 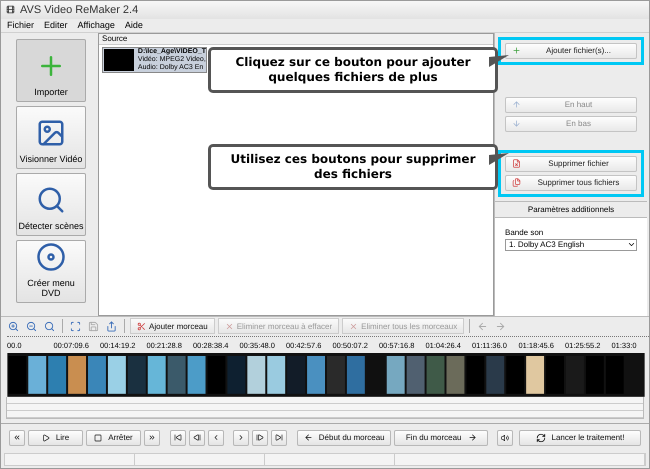 I want to click on sidebar-button: Créer menu DVD, so click(x=51, y=271).